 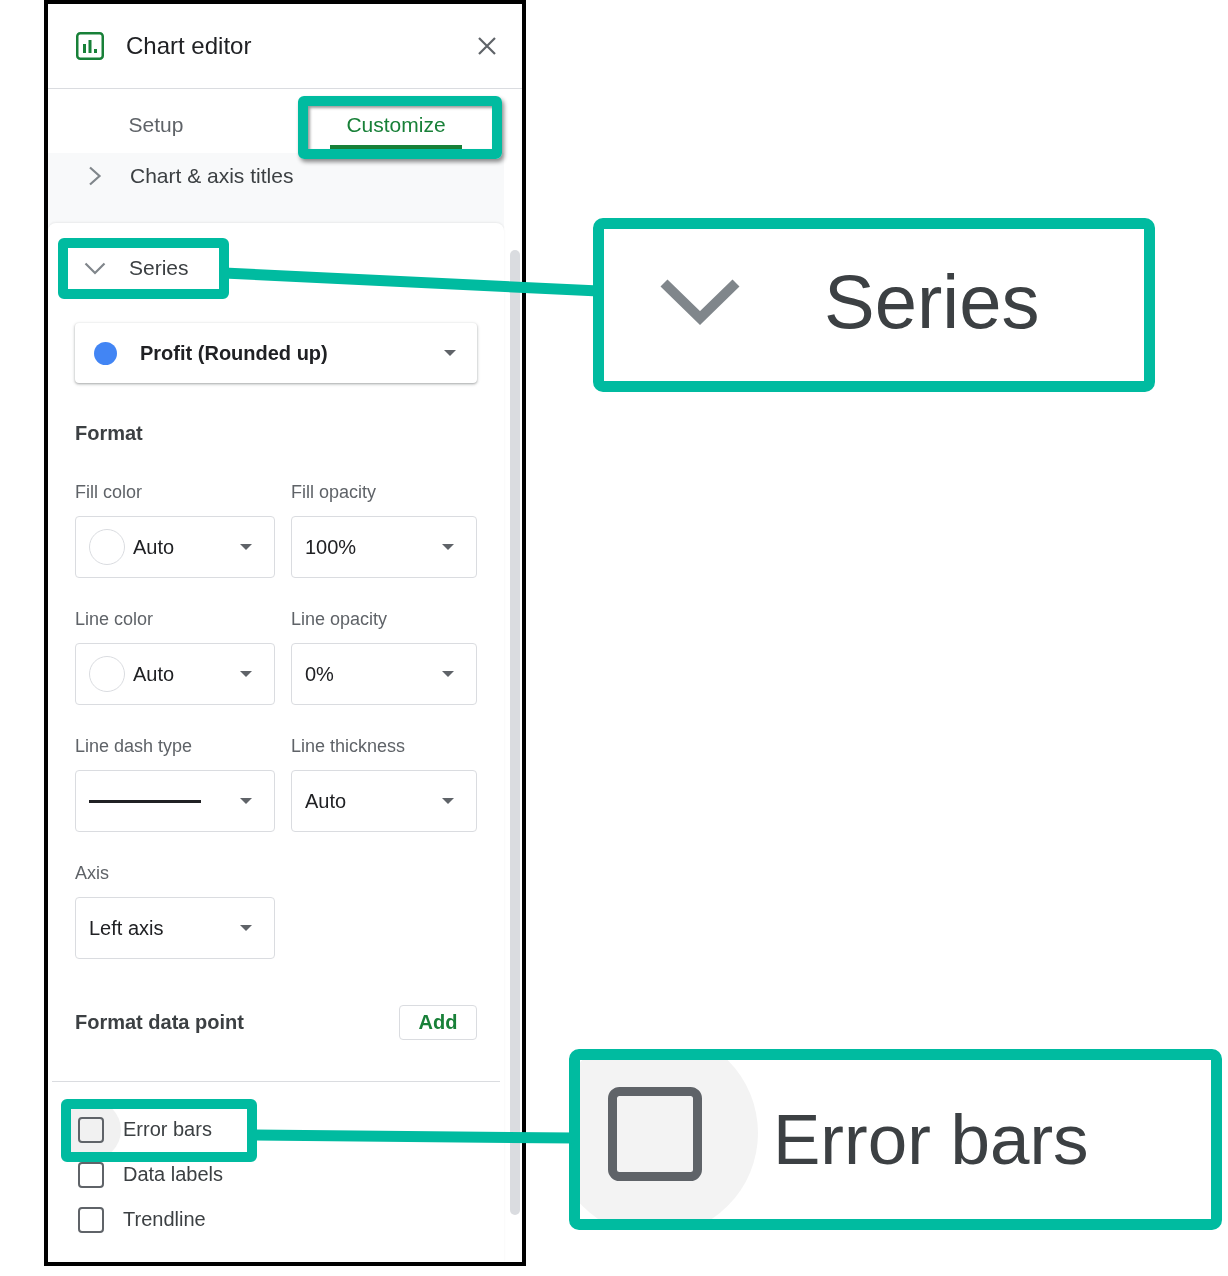 What do you see at coordinates (109, 433) in the screenshot?
I see `format-heading: Format` at bounding box center [109, 433].